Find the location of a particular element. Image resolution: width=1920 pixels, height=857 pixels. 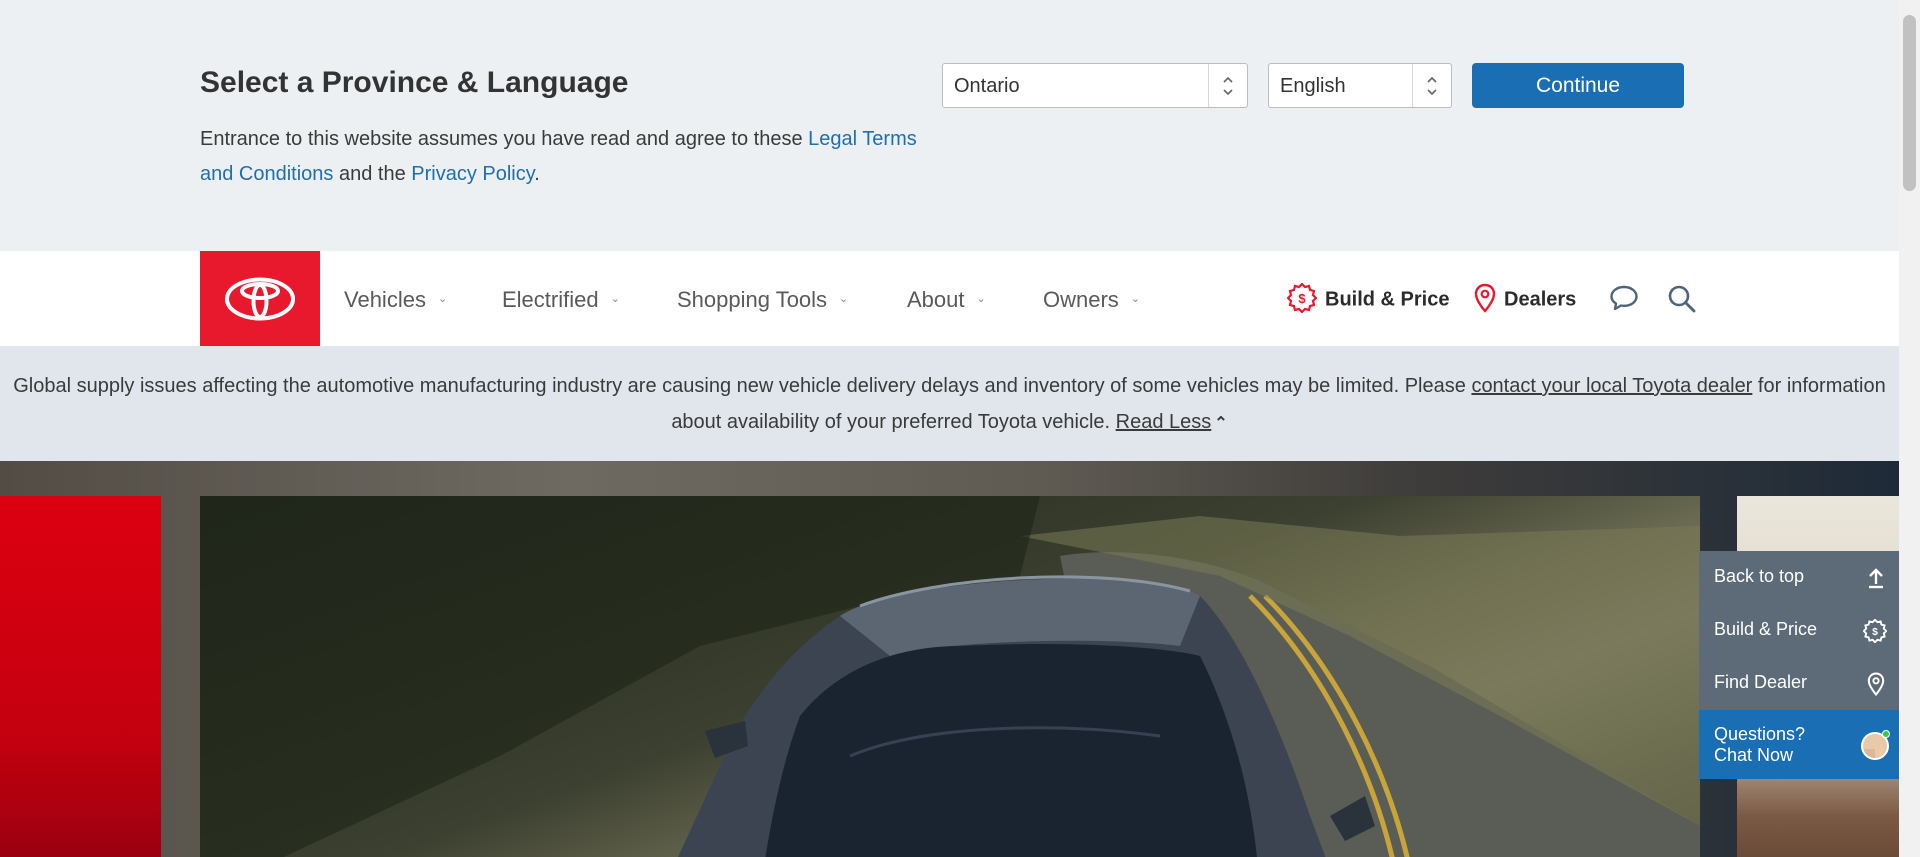

chat-now-button: Questions? Chat Now is located at coordinates (1799, 744).